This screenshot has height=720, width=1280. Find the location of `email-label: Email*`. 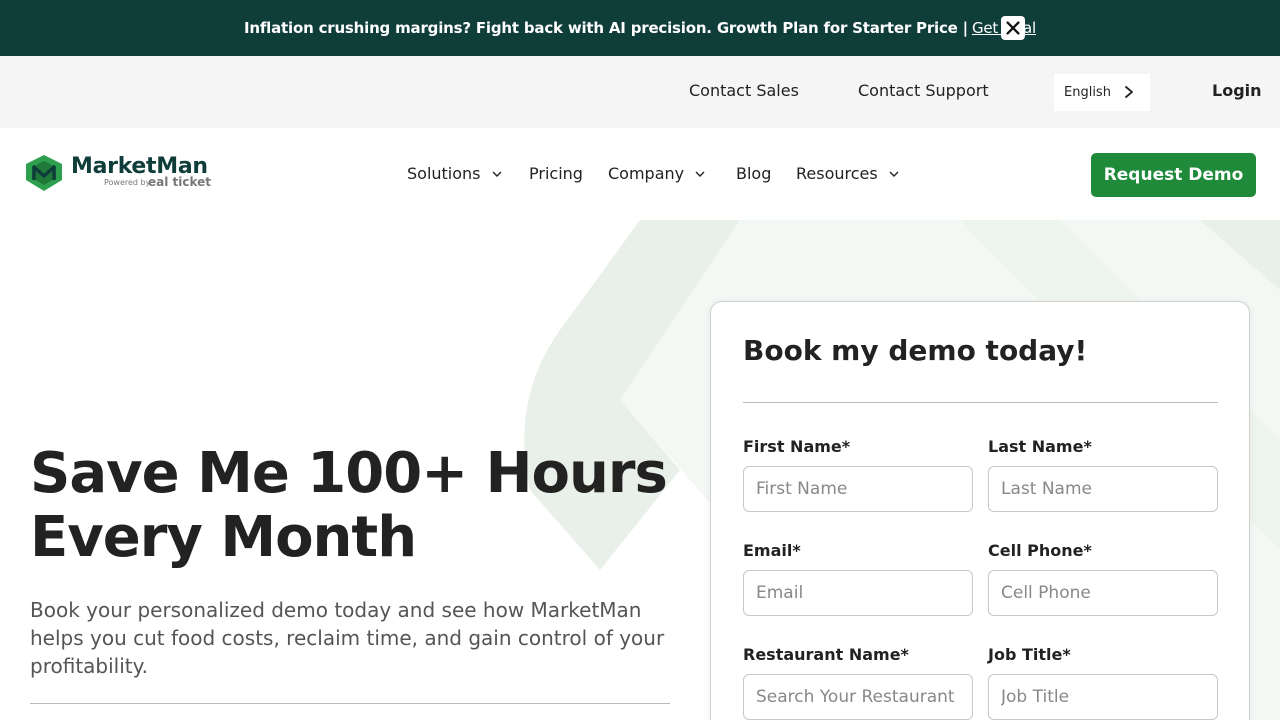

email-label: Email* is located at coordinates (772, 550).